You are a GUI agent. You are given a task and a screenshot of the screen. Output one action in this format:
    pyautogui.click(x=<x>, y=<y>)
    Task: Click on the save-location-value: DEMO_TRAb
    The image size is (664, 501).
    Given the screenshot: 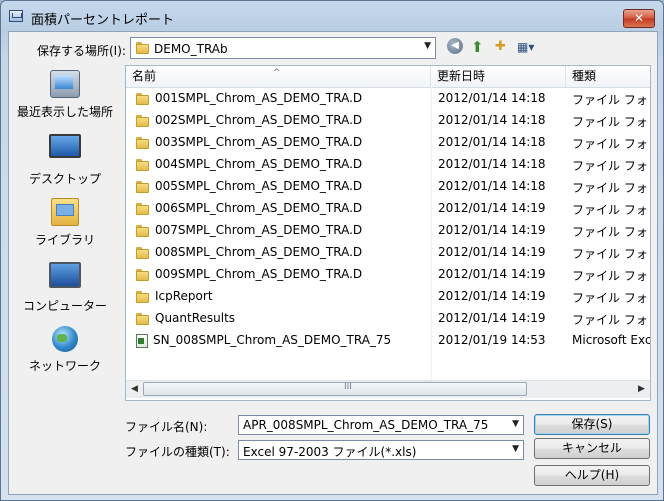 What is the action you would take?
    pyautogui.click(x=191, y=49)
    